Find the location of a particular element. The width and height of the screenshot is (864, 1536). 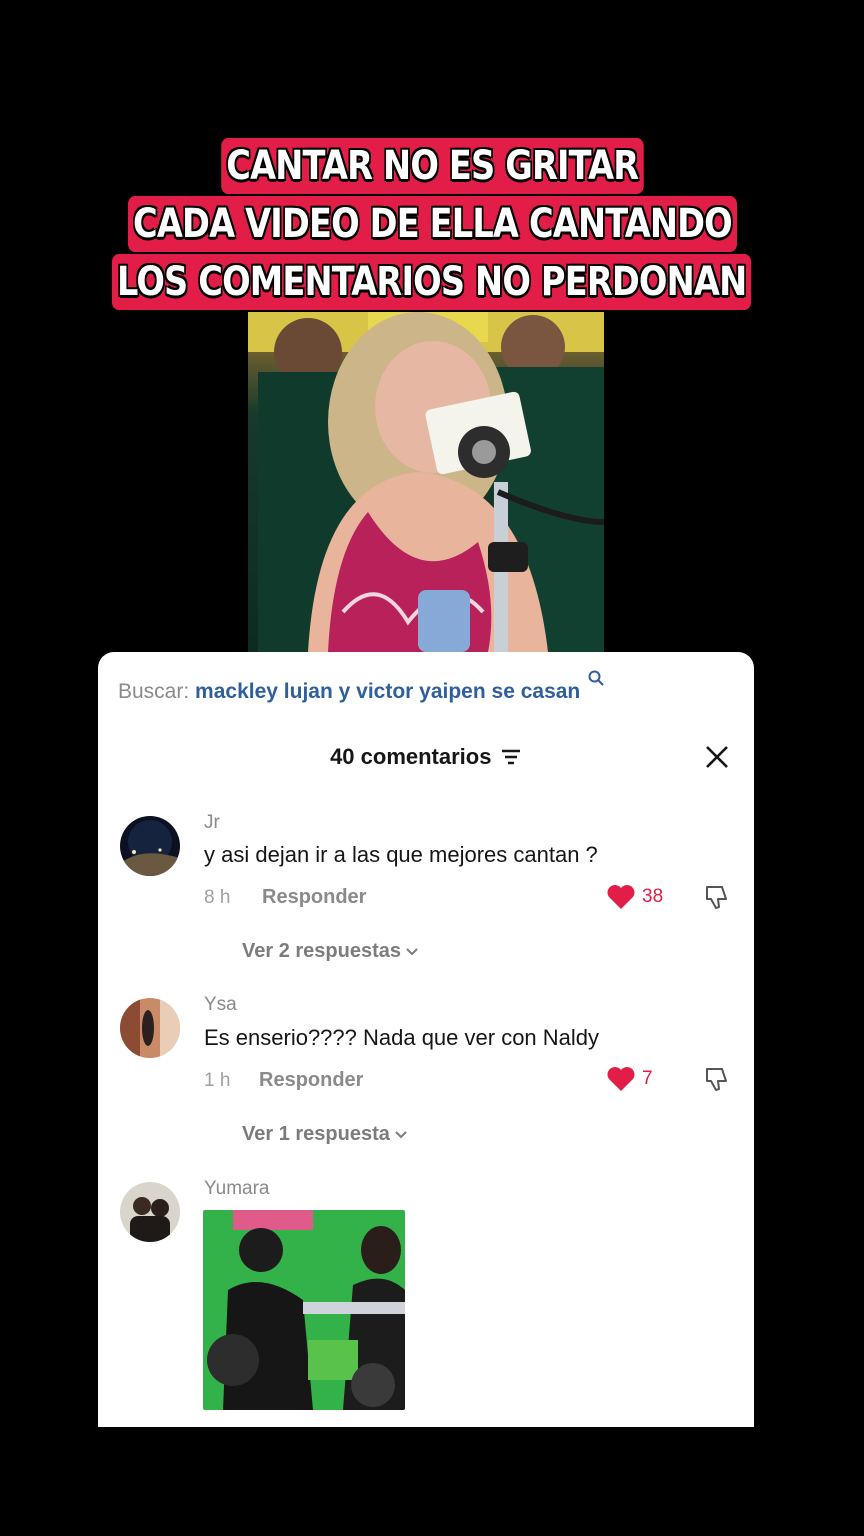

like-button: 38 is located at coordinates (634, 897).